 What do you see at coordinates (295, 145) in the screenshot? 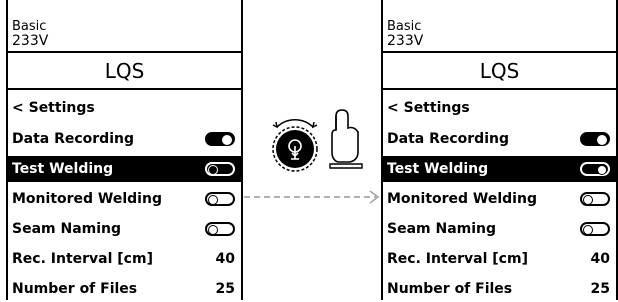
I see `rotary-knob-icon` at bounding box center [295, 145].